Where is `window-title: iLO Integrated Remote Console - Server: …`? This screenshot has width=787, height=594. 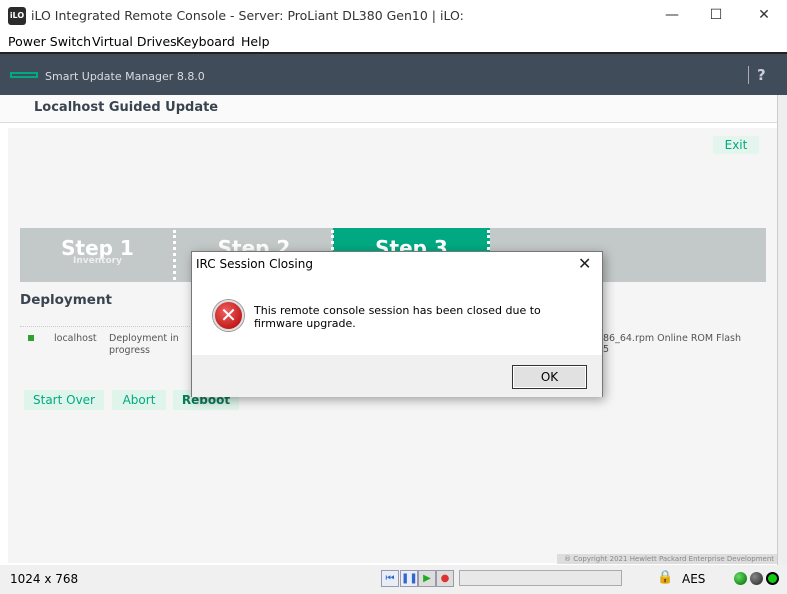
window-title: iLO Integrated Remote Console - Server: … is located at coordinates (247, 15).